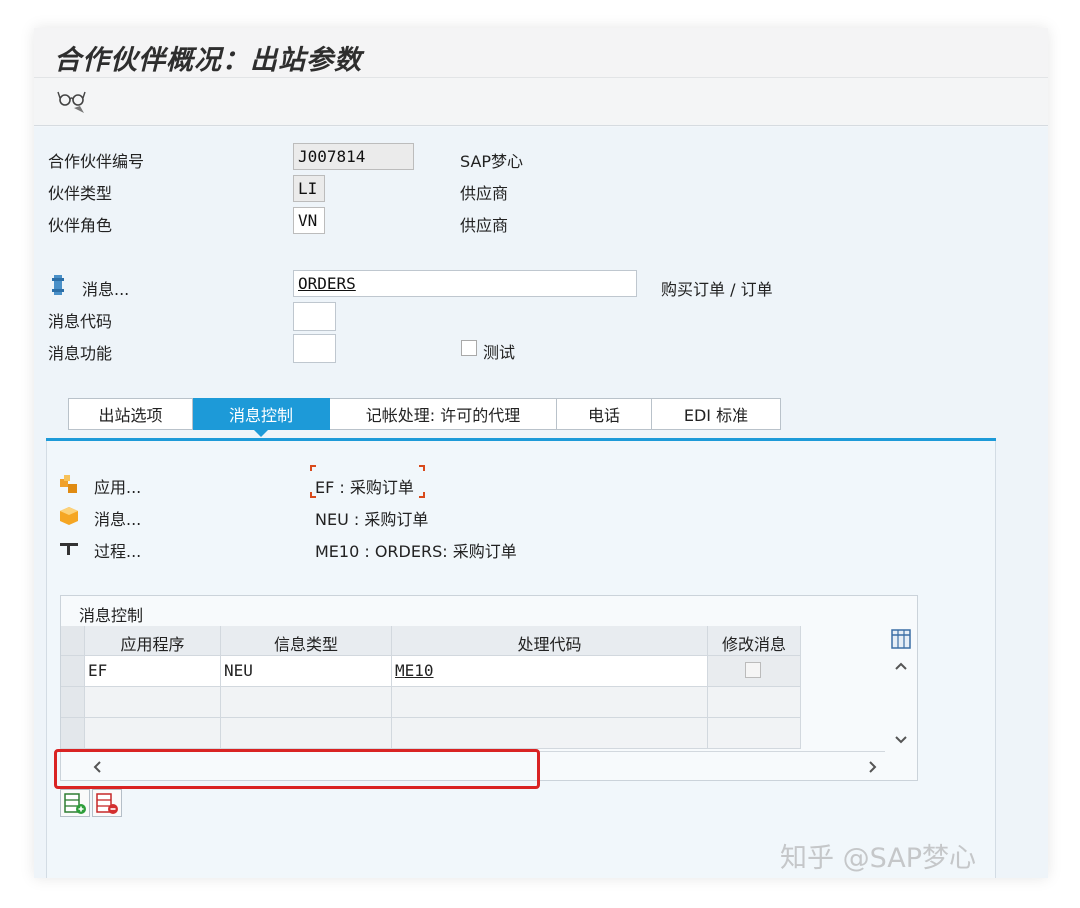 The height and width of the screenshot is (908, 1080). I want to click on column-header: 处理代码, so click(550, 641).